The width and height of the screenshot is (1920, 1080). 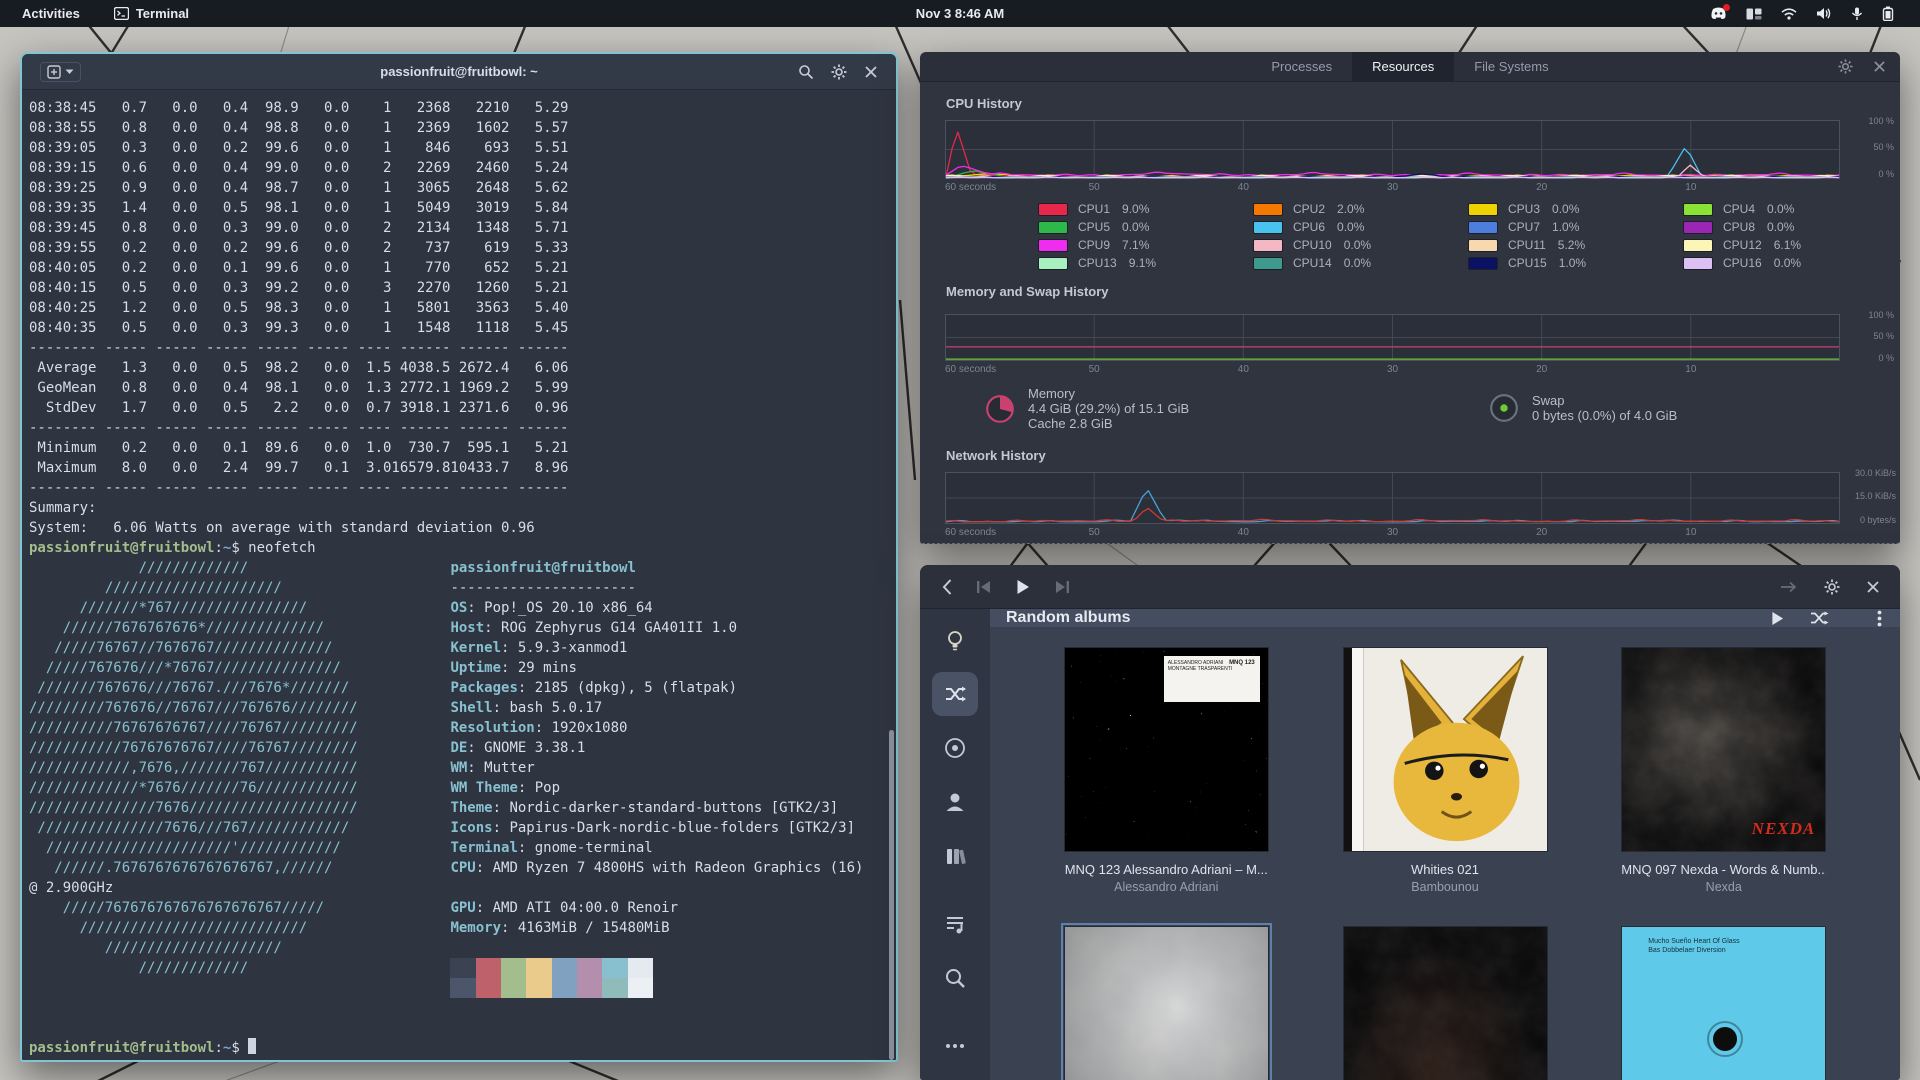 I want to click on cpu-legend-item: CPU4 0.0%, so click(x=1790, y=209).